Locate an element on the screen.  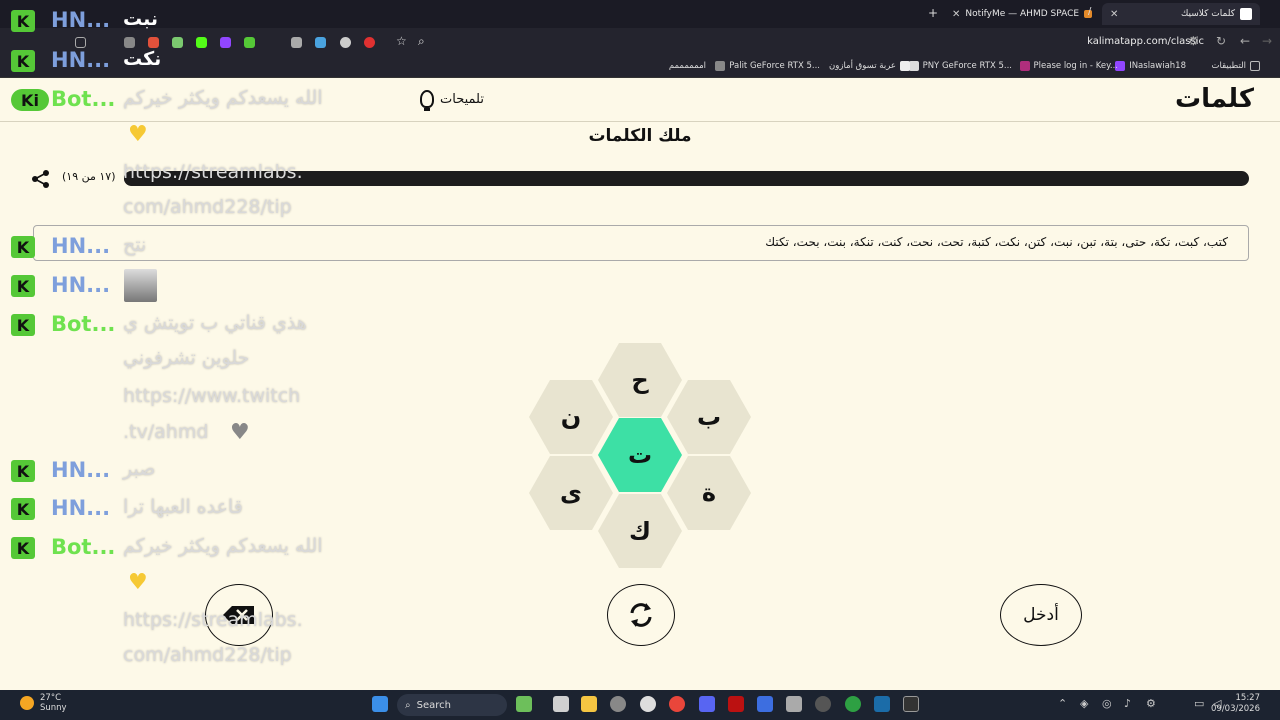
new-tab-icon: + is located at coordinates (933, 13).